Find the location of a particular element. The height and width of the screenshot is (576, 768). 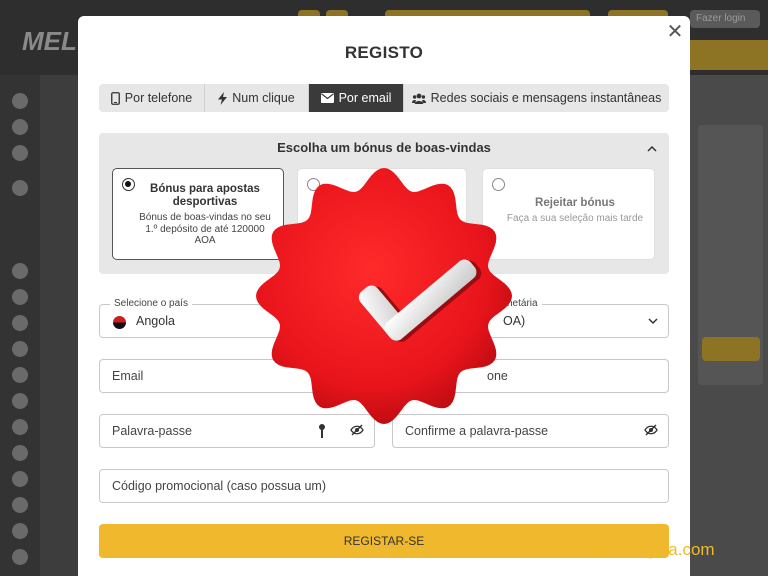

watermark-text: melbet-angola.com is located at coordinates (642, 549).